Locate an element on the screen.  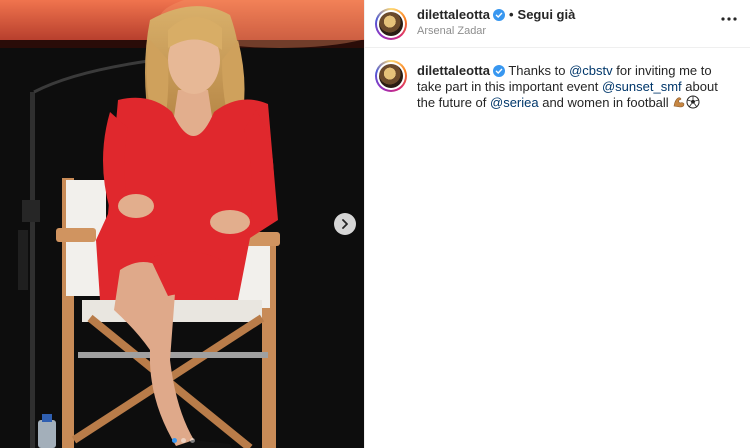
more-horizontal-icon is located at coordinates (729, 19).